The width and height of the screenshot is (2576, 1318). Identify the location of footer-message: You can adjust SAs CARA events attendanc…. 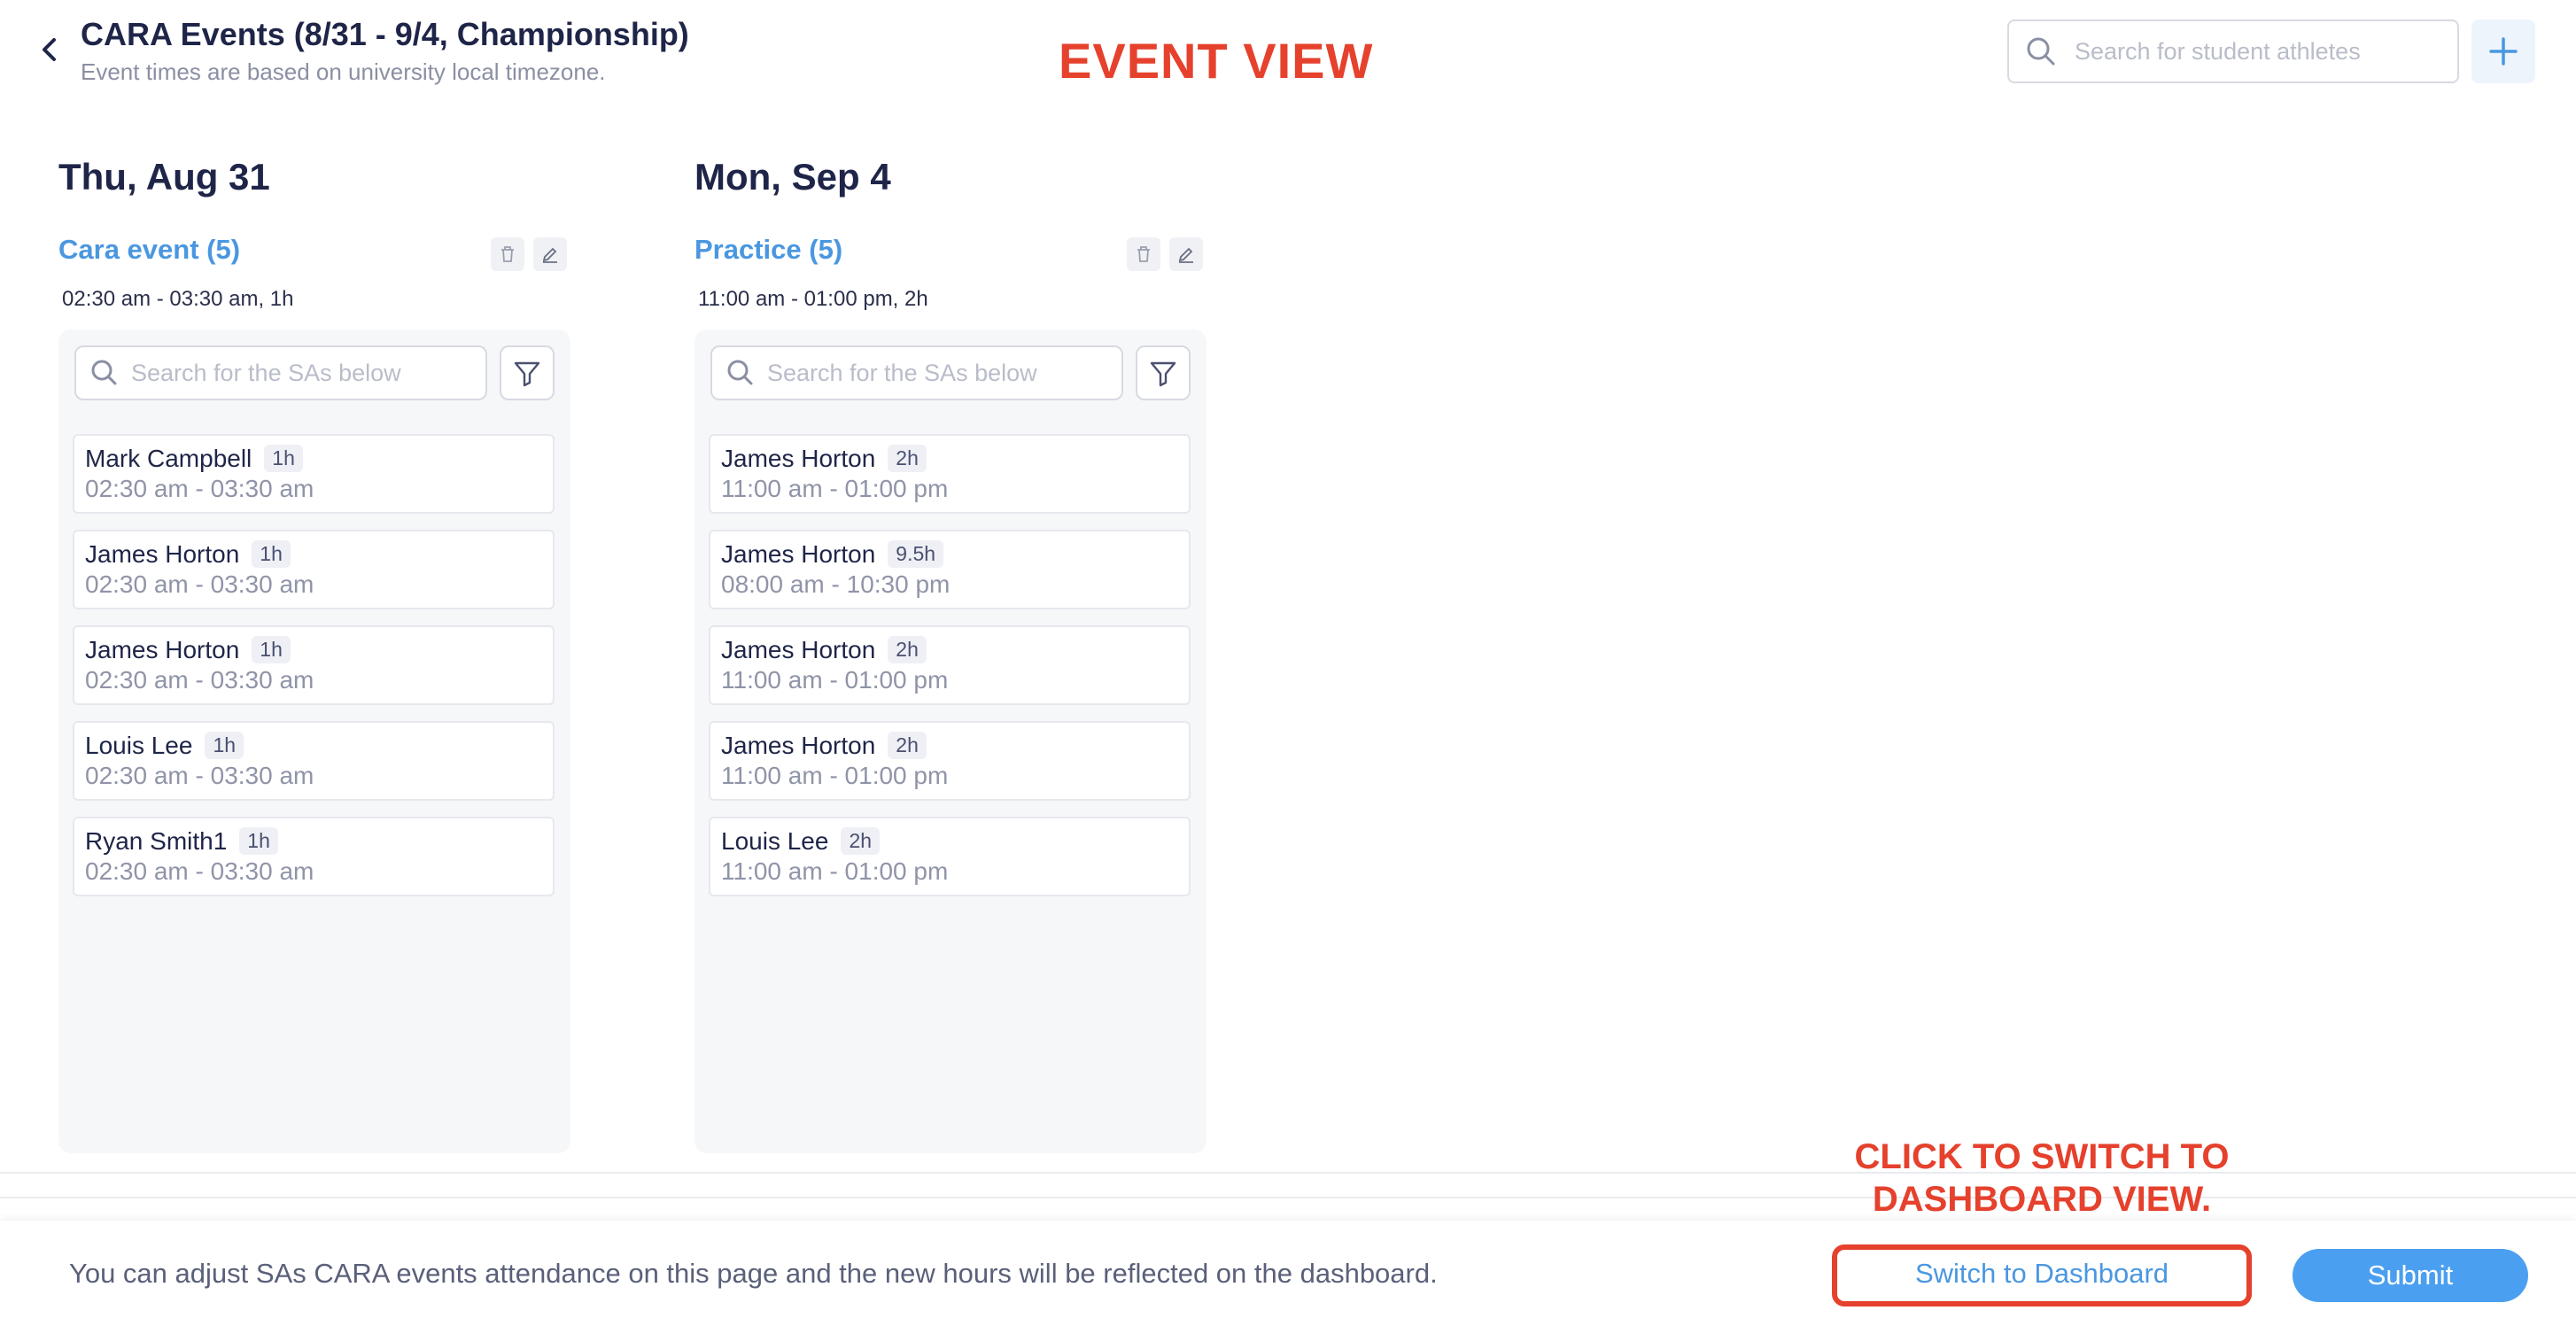
(753, 1274).